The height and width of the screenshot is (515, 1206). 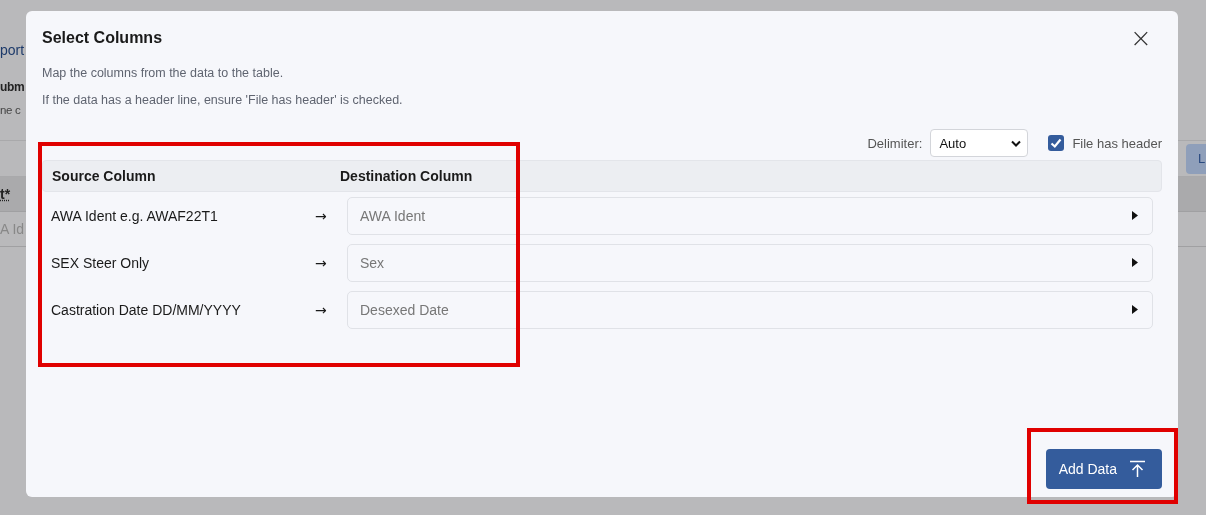 What do you see at coordinates (406, 176) in the screenshot?
I see `column-header: Destination Column` at bounding box center [406, 176].